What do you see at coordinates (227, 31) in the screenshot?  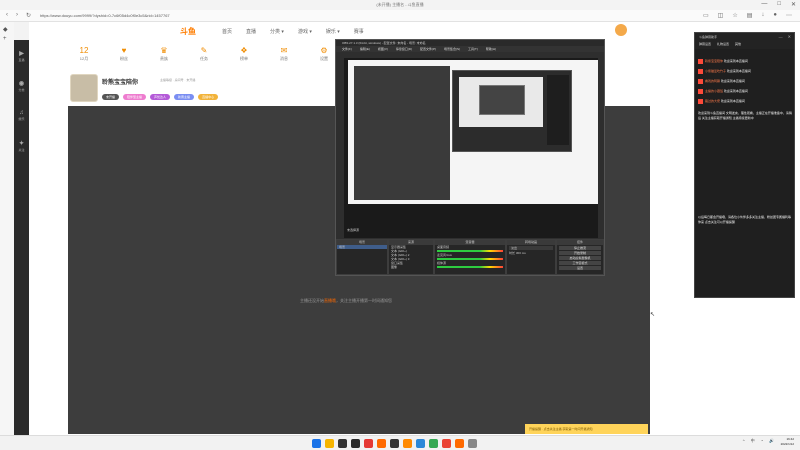 I see `nav-link: 首页` at bounding box center [227, 31].